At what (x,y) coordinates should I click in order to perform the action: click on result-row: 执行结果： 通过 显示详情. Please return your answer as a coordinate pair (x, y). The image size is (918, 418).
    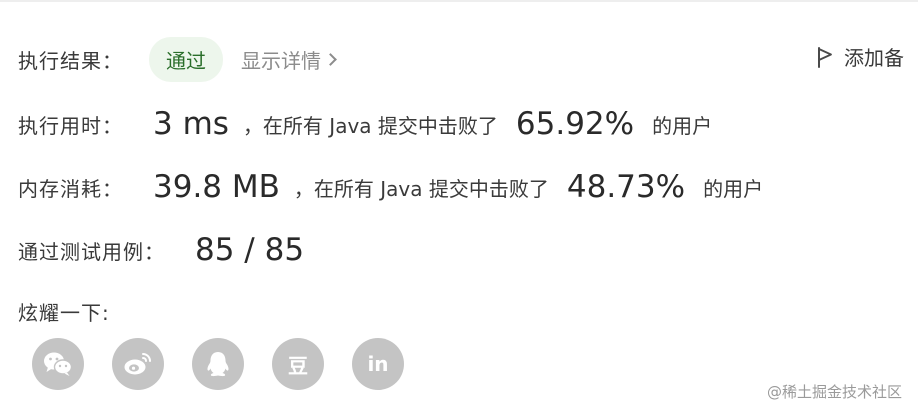
    Looking at the image, I should click on (177, 59).